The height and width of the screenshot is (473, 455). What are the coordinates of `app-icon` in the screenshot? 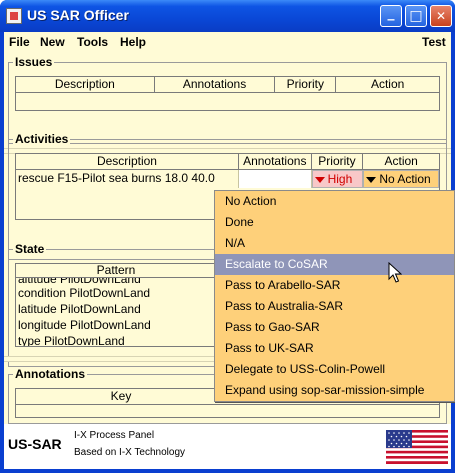 It's located at (14, 16).